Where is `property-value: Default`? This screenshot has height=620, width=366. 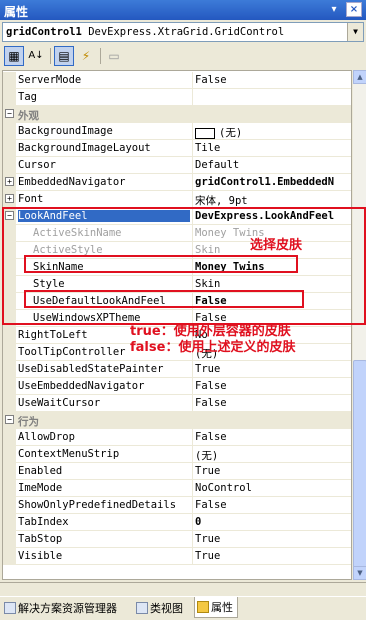
property-value: Default is located at coordinates (273, 165).